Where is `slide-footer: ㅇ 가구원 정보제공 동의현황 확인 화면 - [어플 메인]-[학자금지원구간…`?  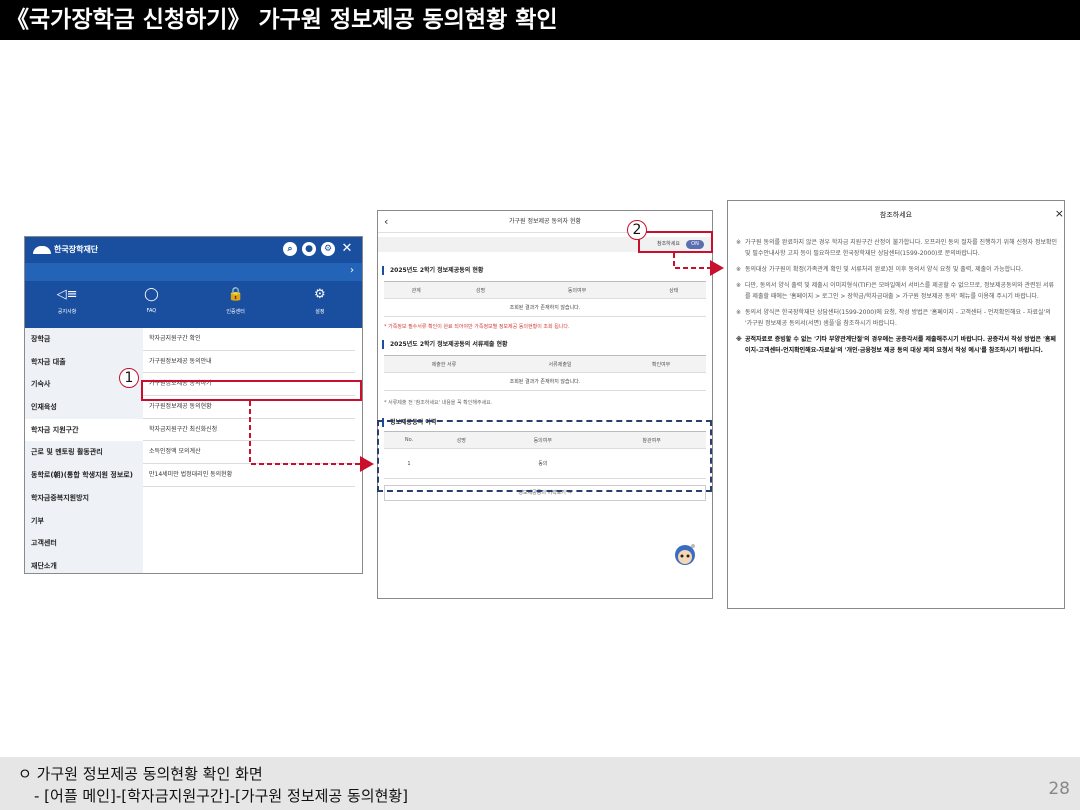 slide-footer: ㅇ 가구원 정보제공 동의현황 확인 화면 - [어플 메인]-[학자금지원구간… is located at coordinates (540, 783).